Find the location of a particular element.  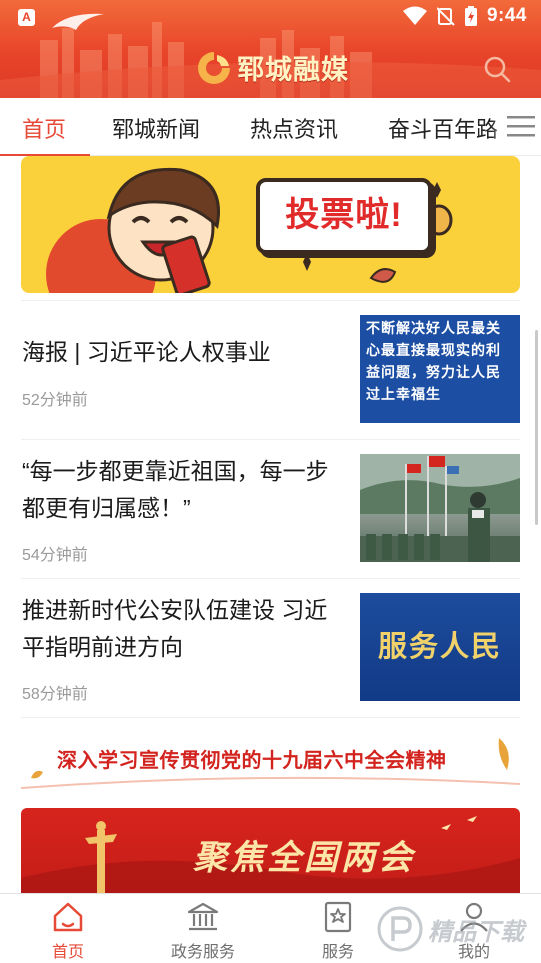

two-sessions-text: 聚焦全国两会 is located at coordinates (304, 858).